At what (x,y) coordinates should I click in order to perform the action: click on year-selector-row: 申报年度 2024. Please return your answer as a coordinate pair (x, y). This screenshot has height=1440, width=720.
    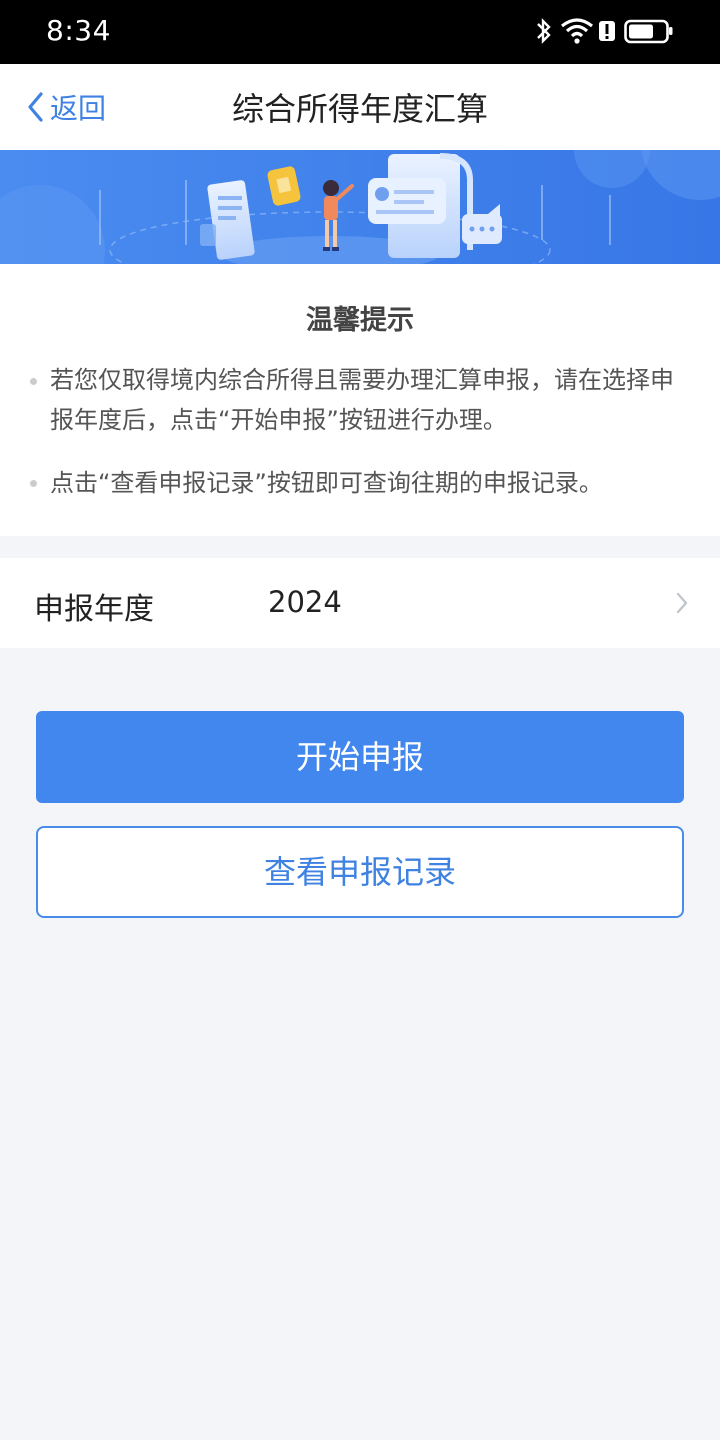
    Looking at the image, I should click on (360, 603).